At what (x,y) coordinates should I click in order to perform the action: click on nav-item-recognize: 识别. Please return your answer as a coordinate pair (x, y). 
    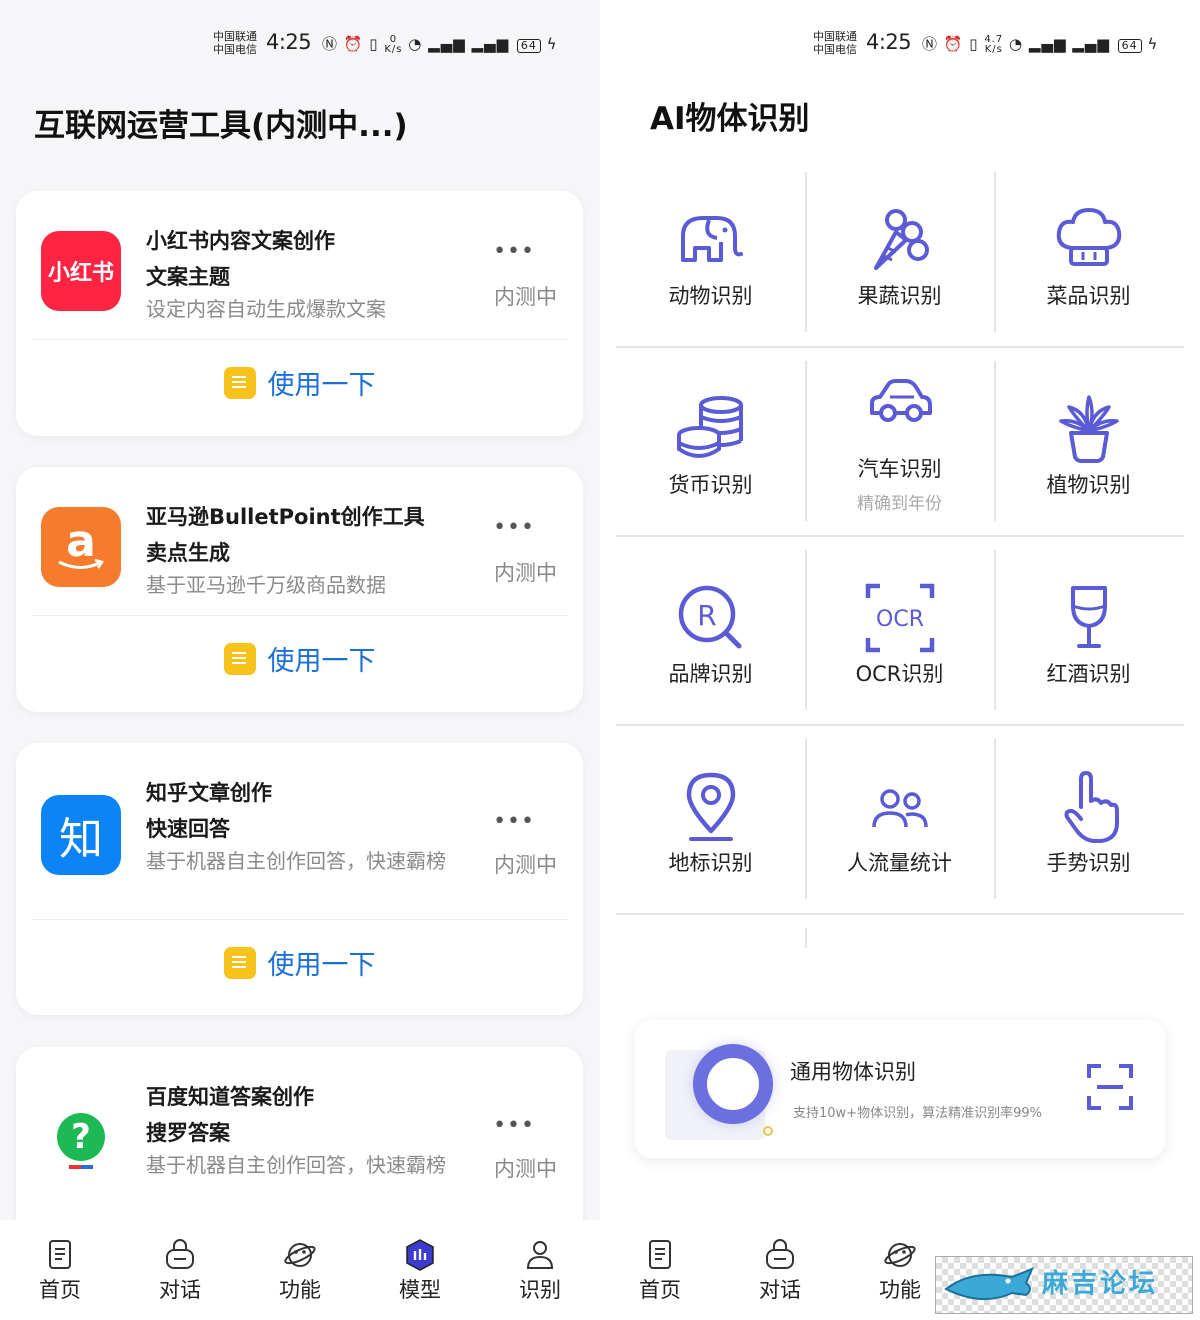
    Looking at the image, I should click on (540, 1271).